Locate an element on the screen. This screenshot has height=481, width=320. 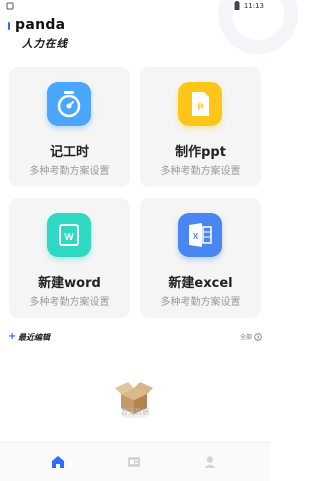
card-record-hours: 记工时 多种考勤方案设置 is located at coordinates (69, 127).